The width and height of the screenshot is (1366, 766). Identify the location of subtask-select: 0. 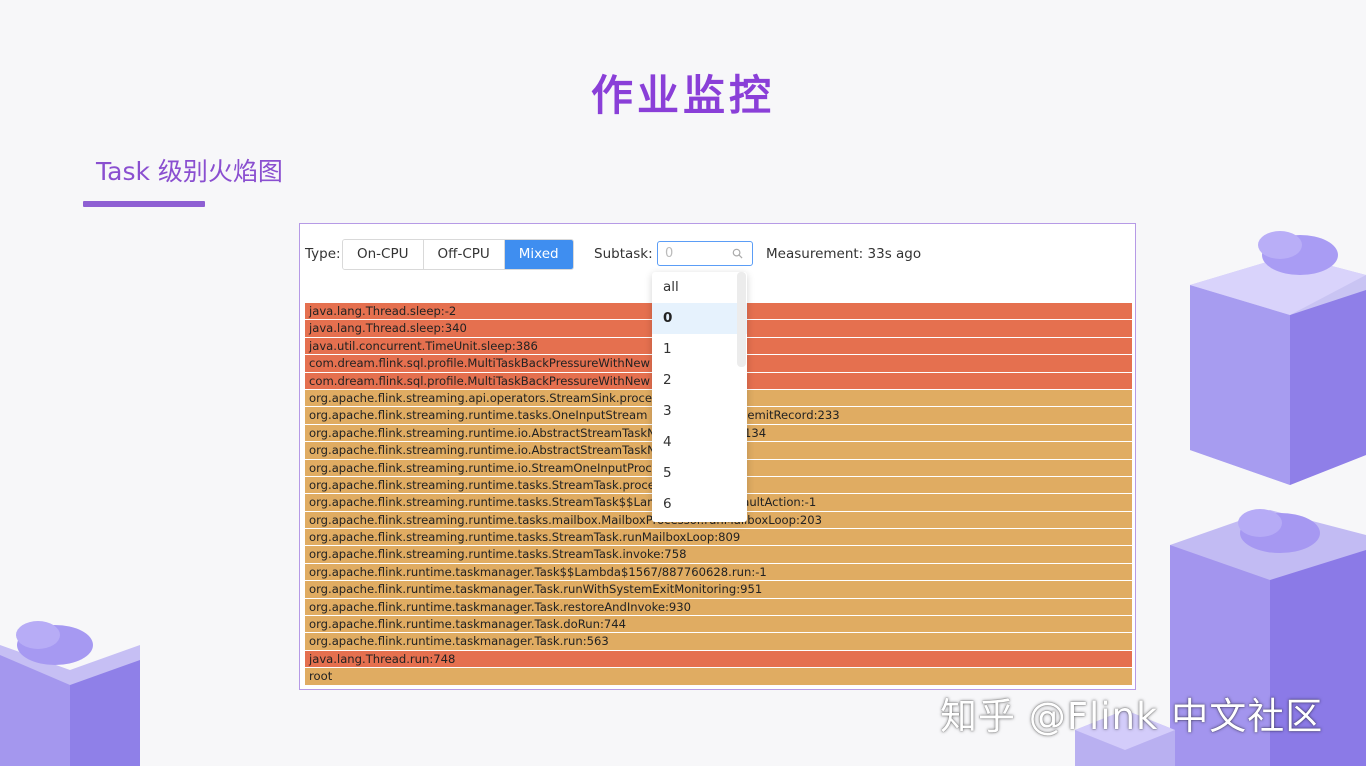
(705, 253).